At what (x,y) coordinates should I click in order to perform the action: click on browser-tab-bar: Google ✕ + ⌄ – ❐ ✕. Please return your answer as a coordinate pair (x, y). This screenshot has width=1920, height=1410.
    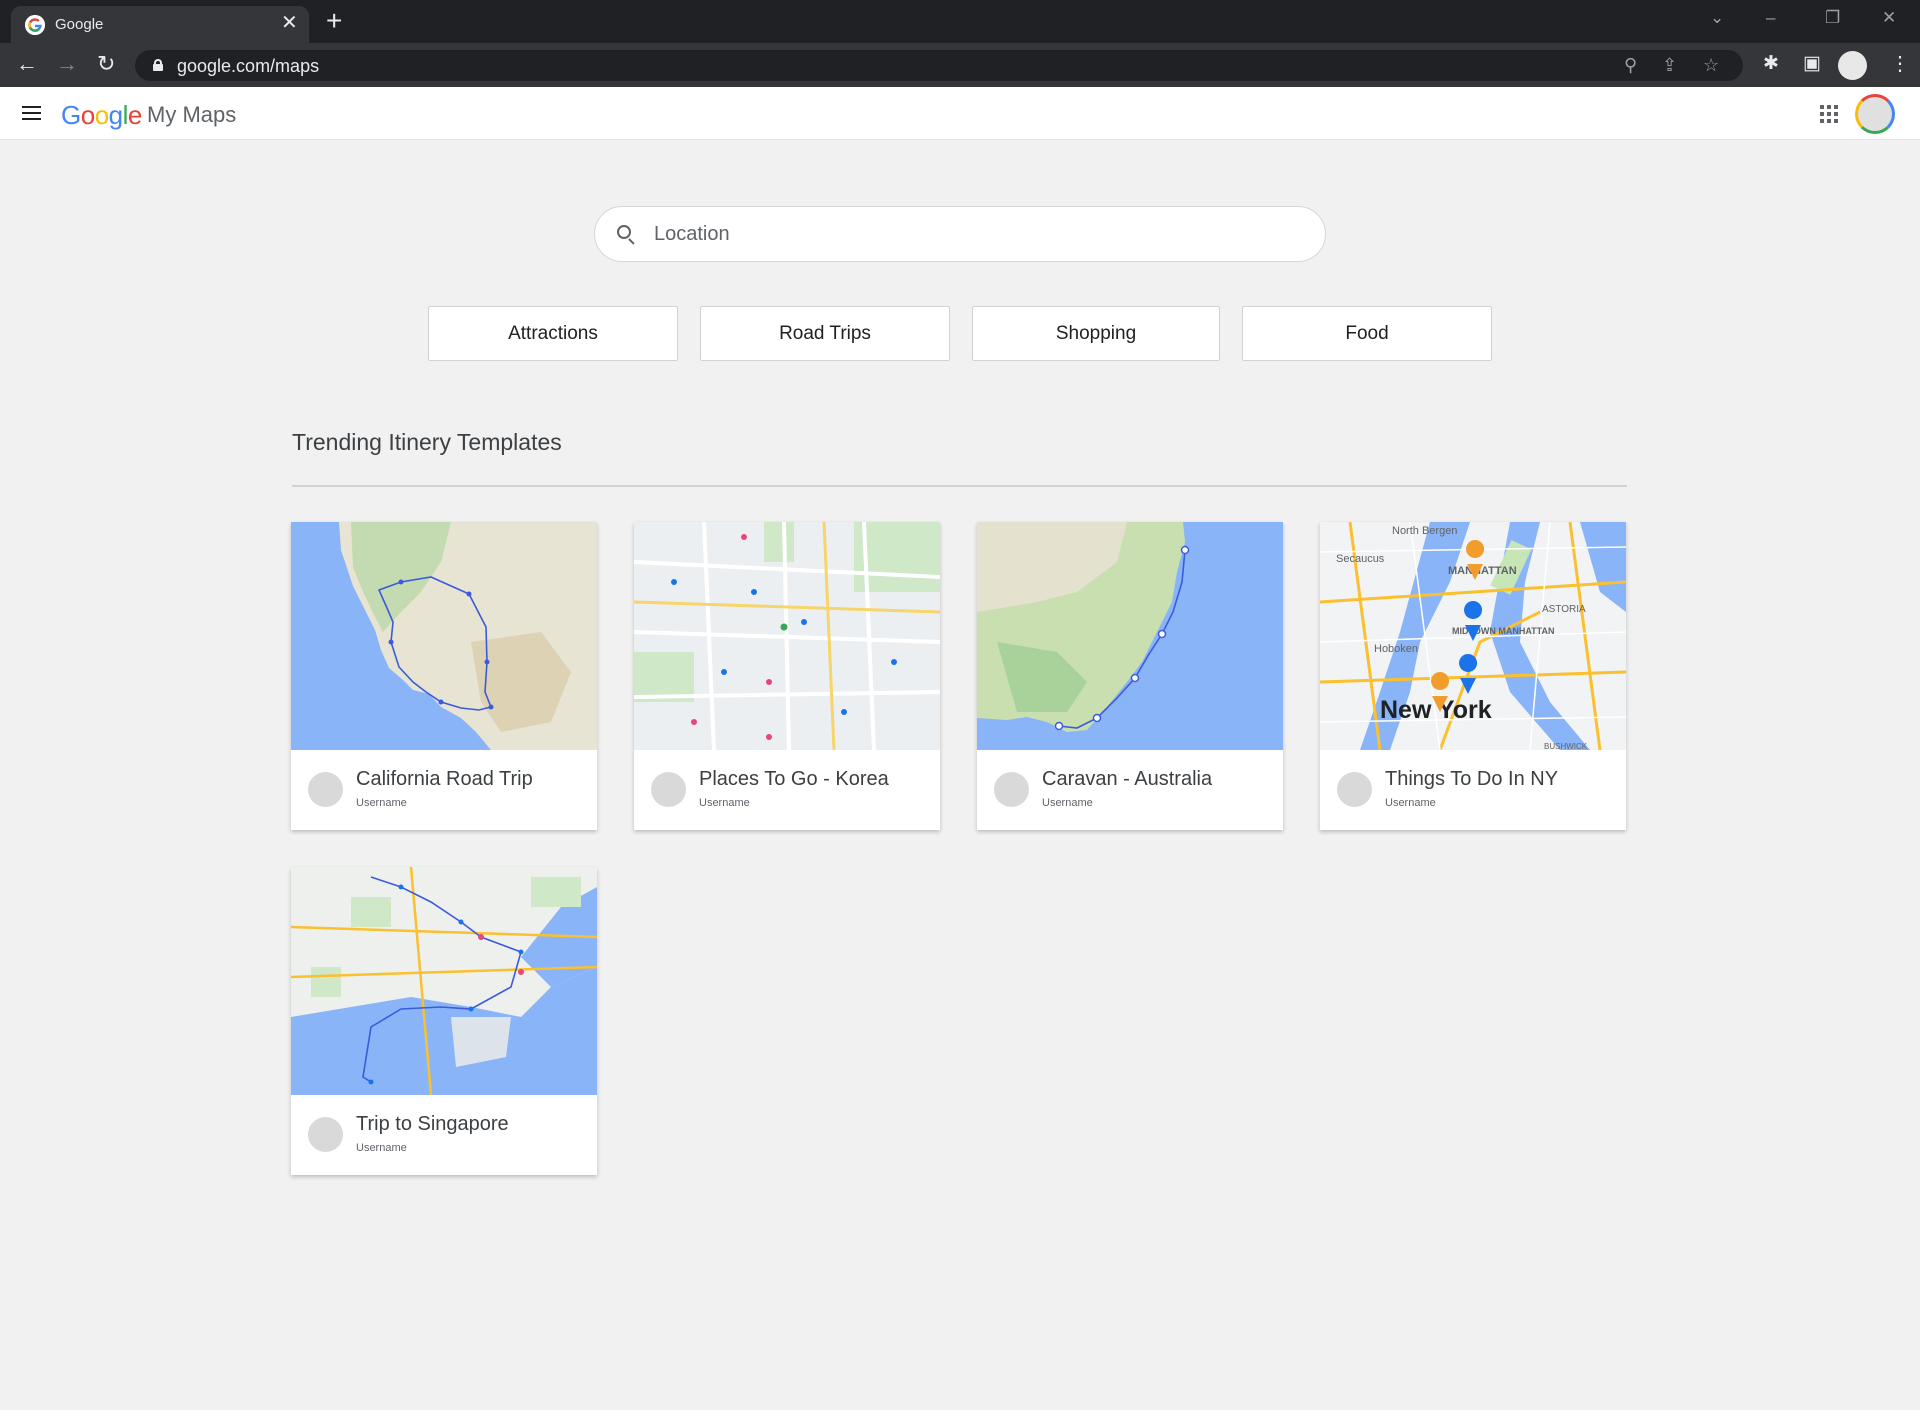
    Looking at the image, I should click on (960, 21).